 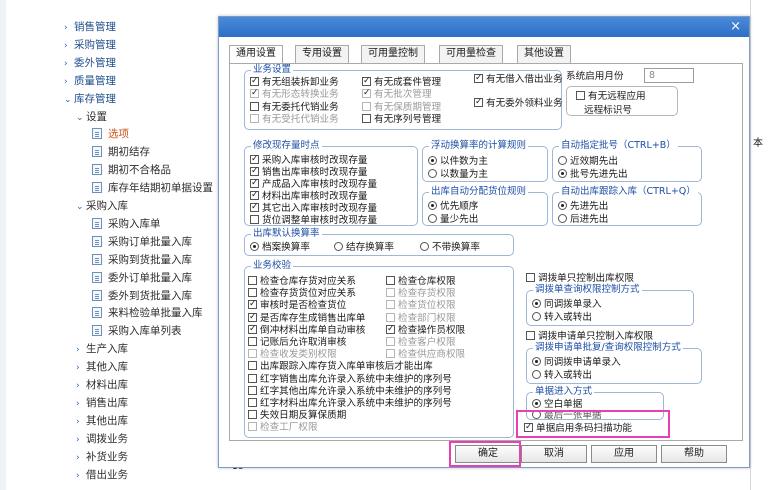 What do you see at coordinates (576, 362) in the screenshot?
I see `radio-apply-same: 同调拨申请单录入` at bounding box center [576, 362].